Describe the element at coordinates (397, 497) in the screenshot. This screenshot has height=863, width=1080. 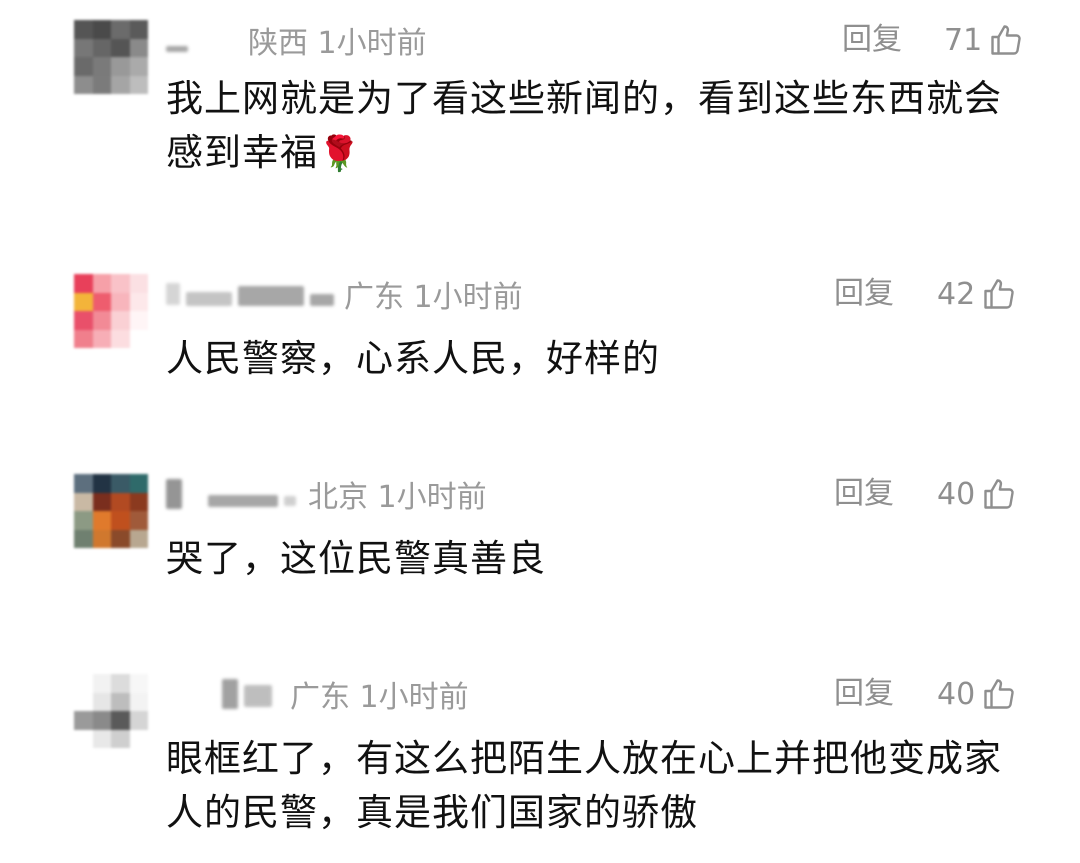
I see `region-time: 北京 1小时前` at that location.